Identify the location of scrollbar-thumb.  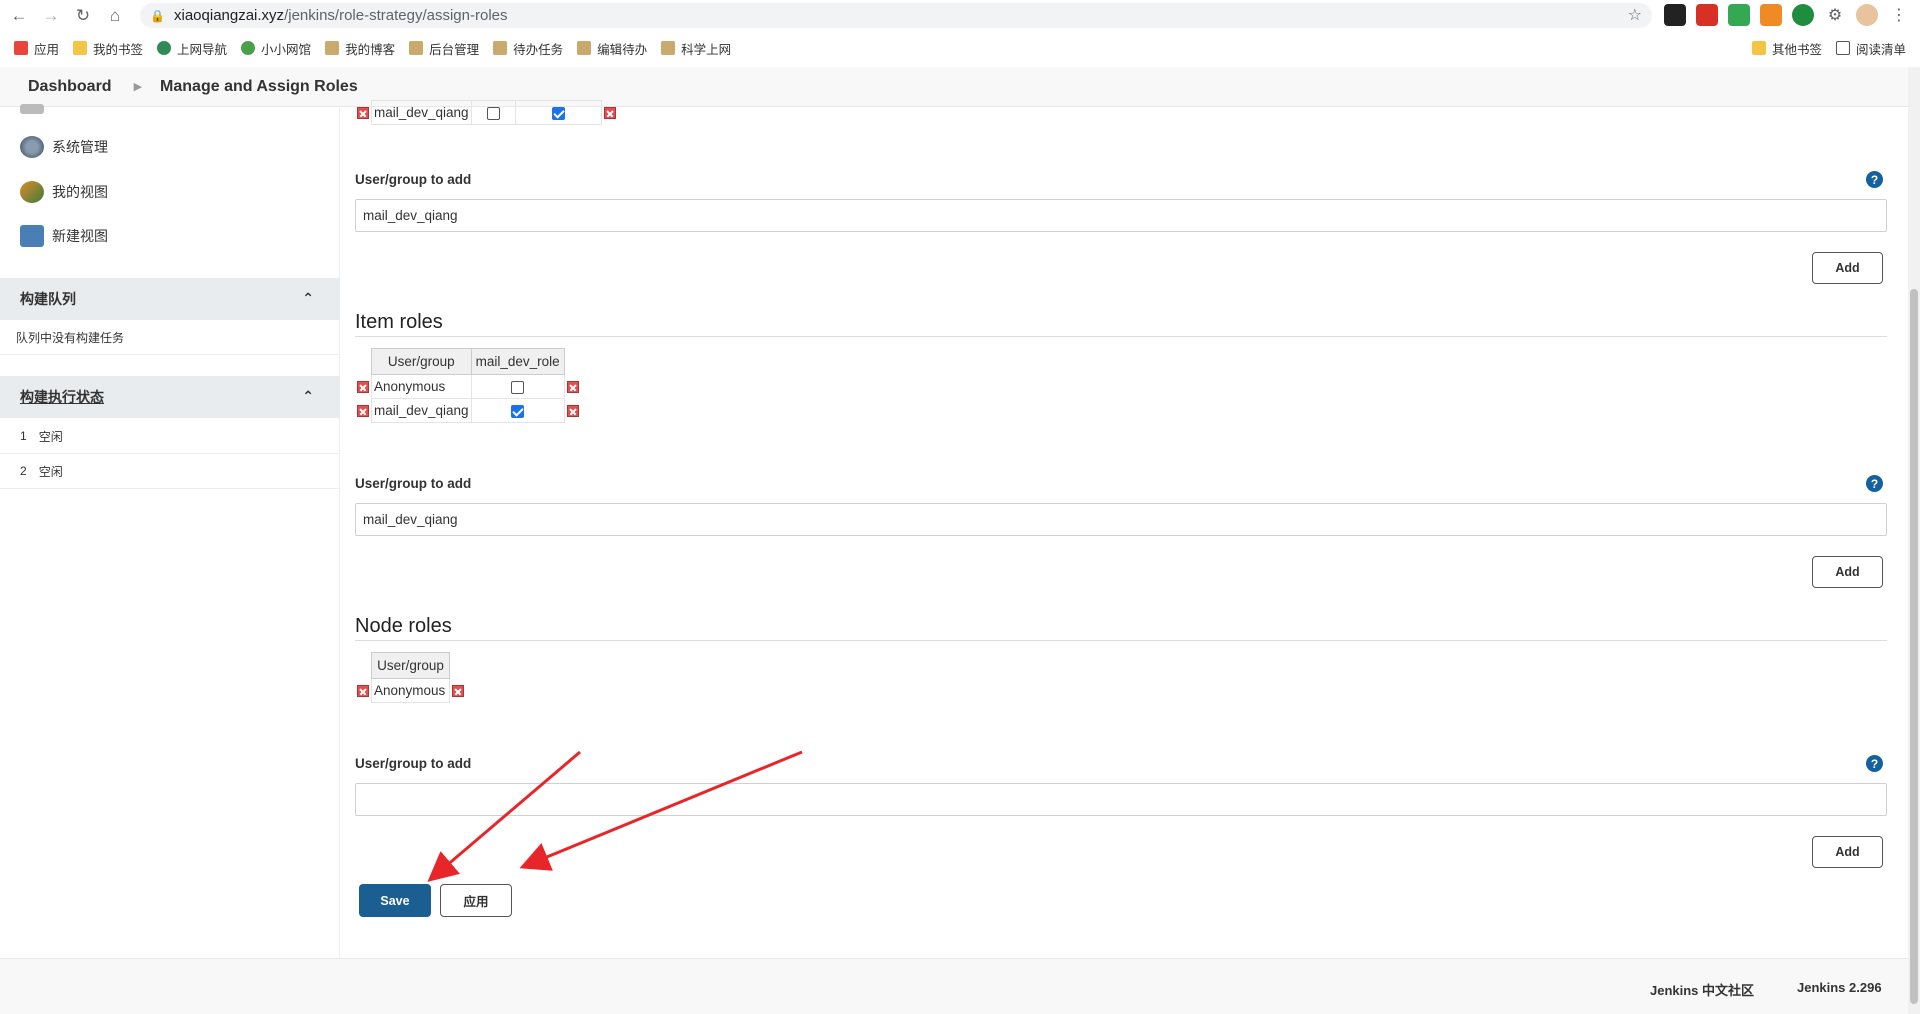
(1914, 646).